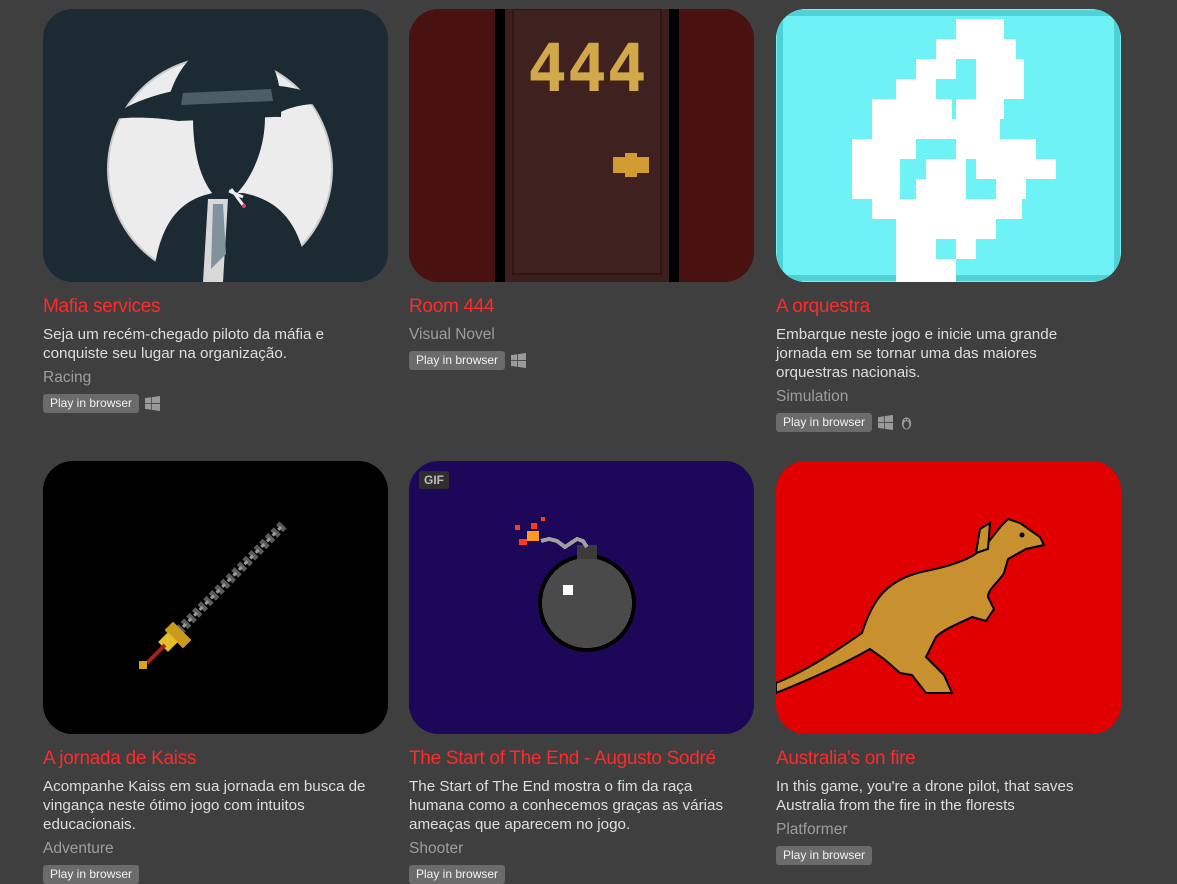 The image size is (1177, 884). What do you see at coordinates (906, 423) in the screenshot?
I see `linux-icon` at bounding box center [906, 423].